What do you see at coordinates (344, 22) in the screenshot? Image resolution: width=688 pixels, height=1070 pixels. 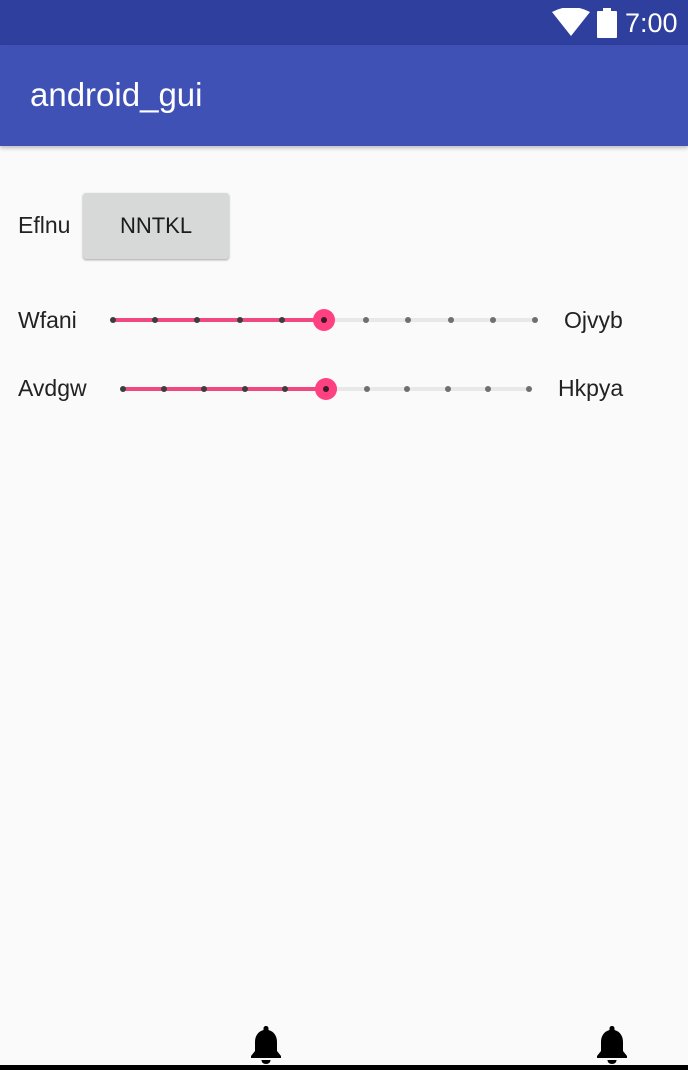 I see `status-bar: 7:00` at bounding box center [344, 22].